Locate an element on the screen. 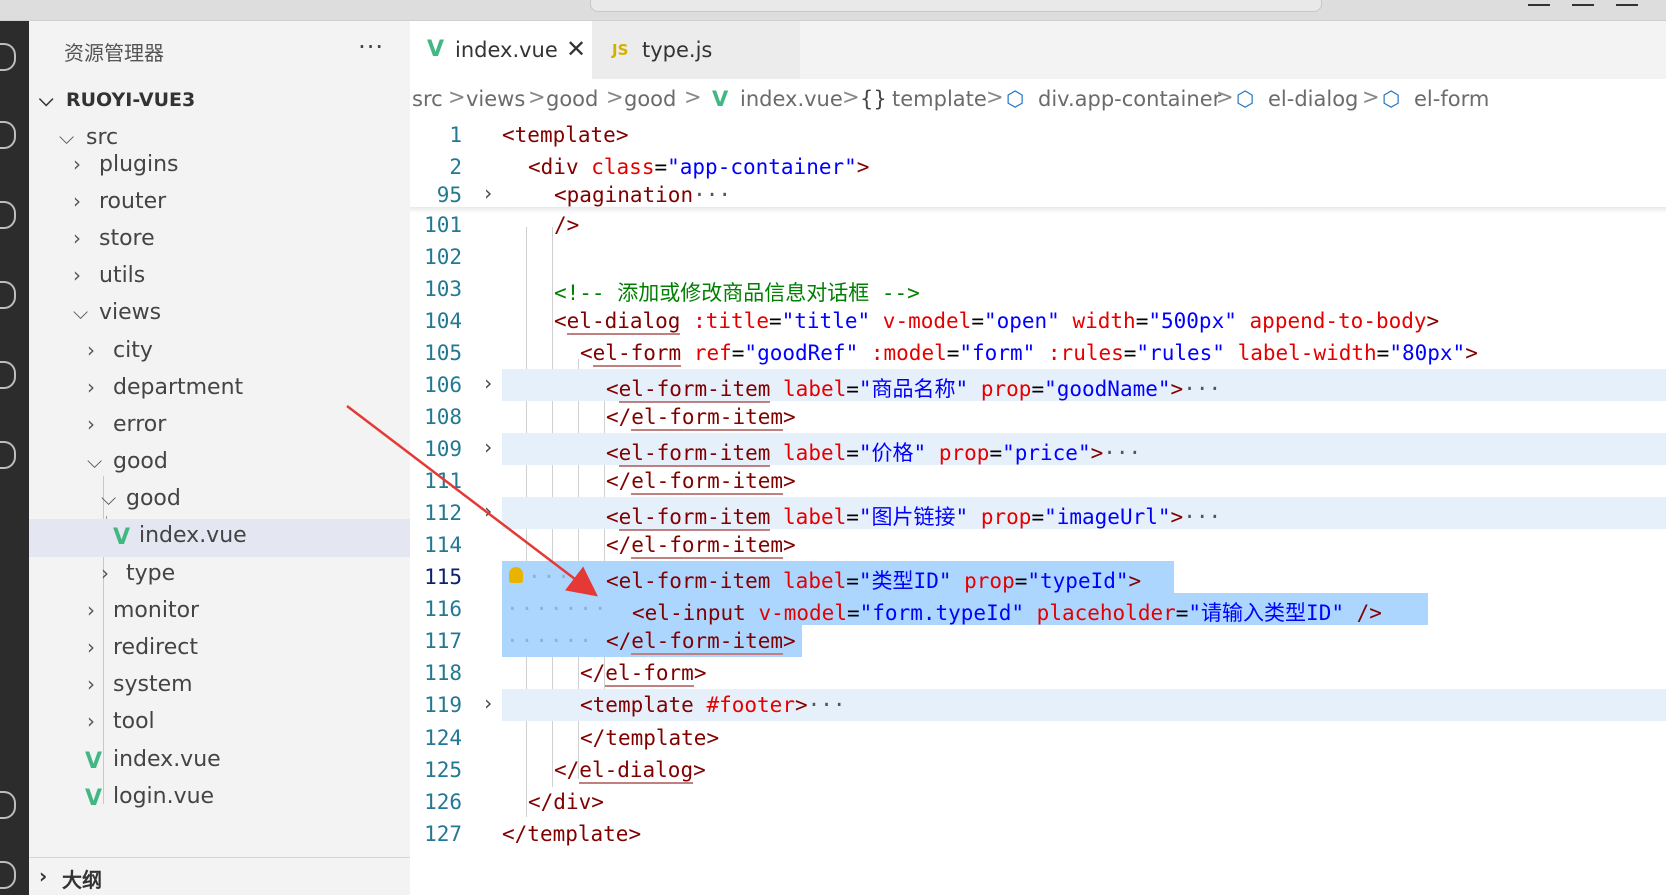 The image size is (1666, 895). account-icon is located at coordinates (8, 805).